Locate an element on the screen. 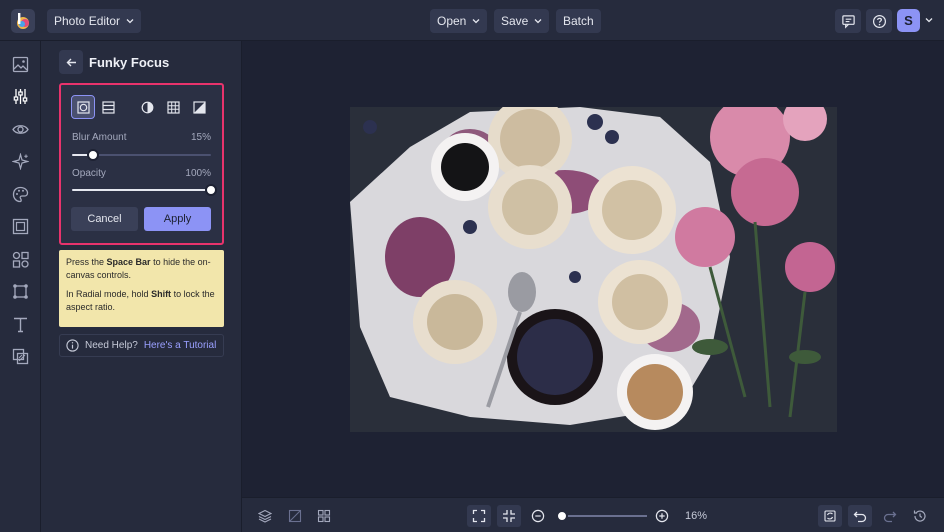 This screenshot has width=944, height=532. bottom-bar: 16% is located at coordinates (593, 514).